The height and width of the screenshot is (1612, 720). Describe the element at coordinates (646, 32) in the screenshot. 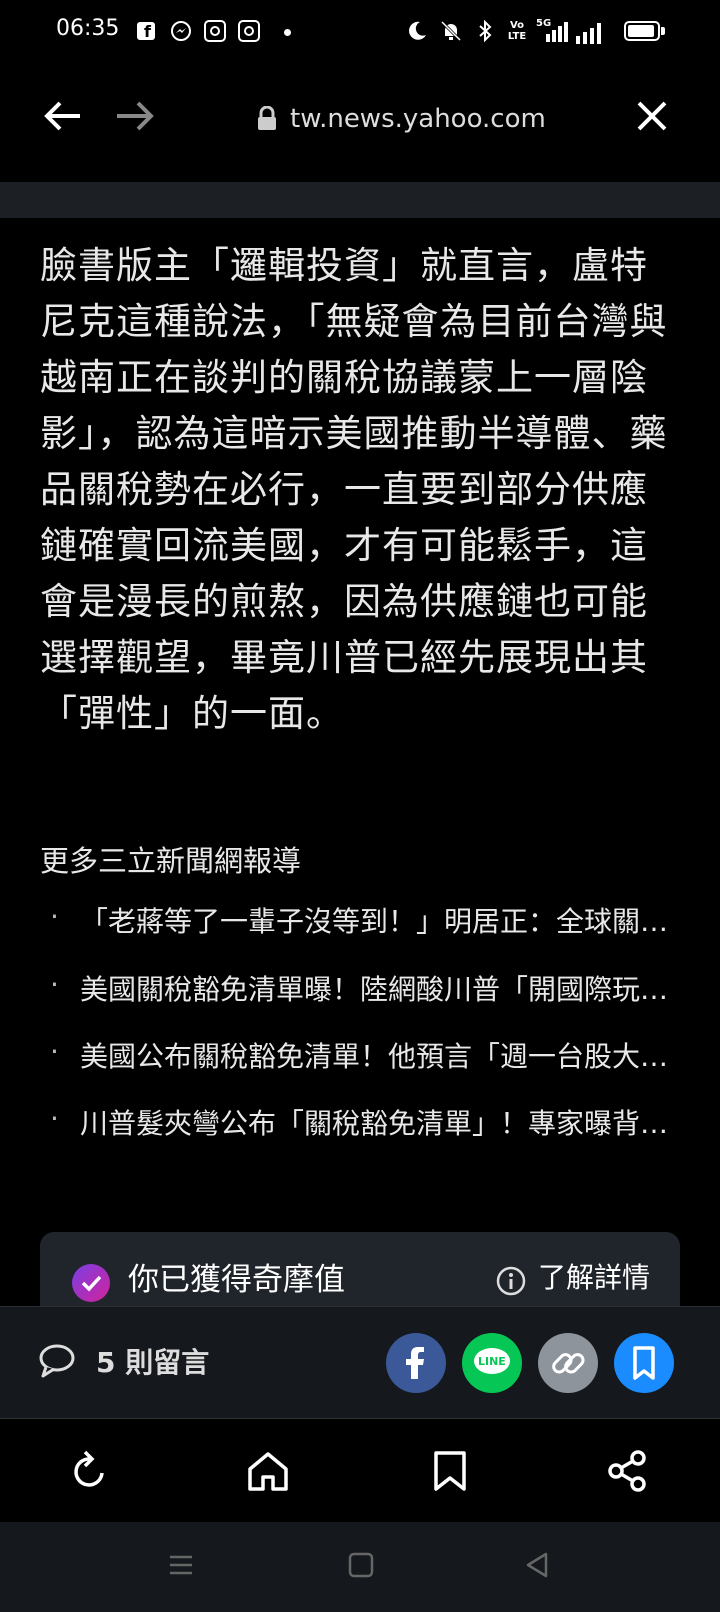

I see `battery-icon` at that location.